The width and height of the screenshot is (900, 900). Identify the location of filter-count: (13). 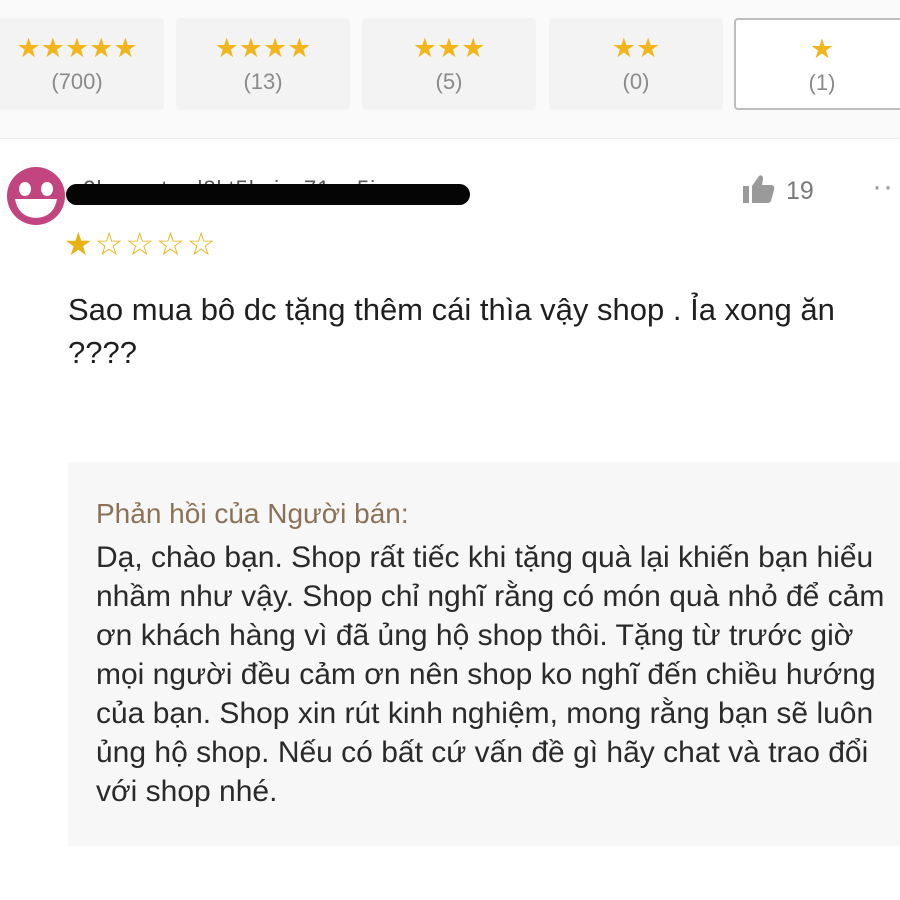
(263, 81).